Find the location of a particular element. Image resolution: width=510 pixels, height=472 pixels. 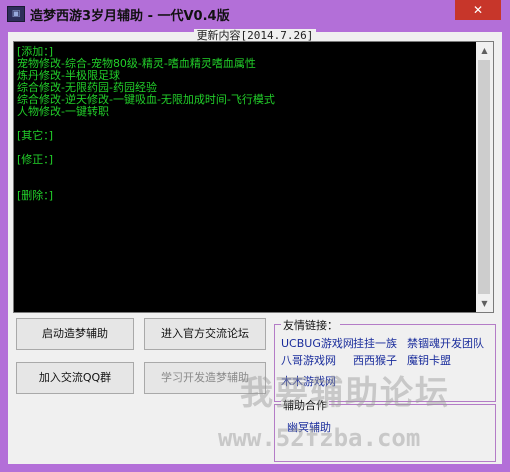

close-icon: ✕ is located at coordinates (478, 10).